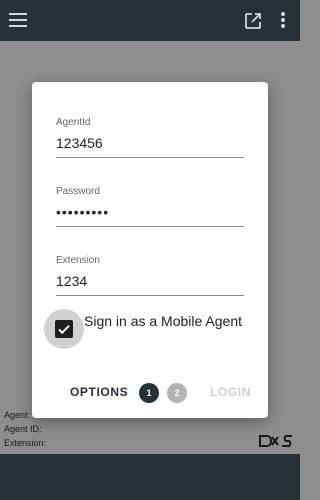  What do you see at coordinates (78, 260) in the screenshot?
I see `extension-label: Extension` at bounding box center [78, 260].